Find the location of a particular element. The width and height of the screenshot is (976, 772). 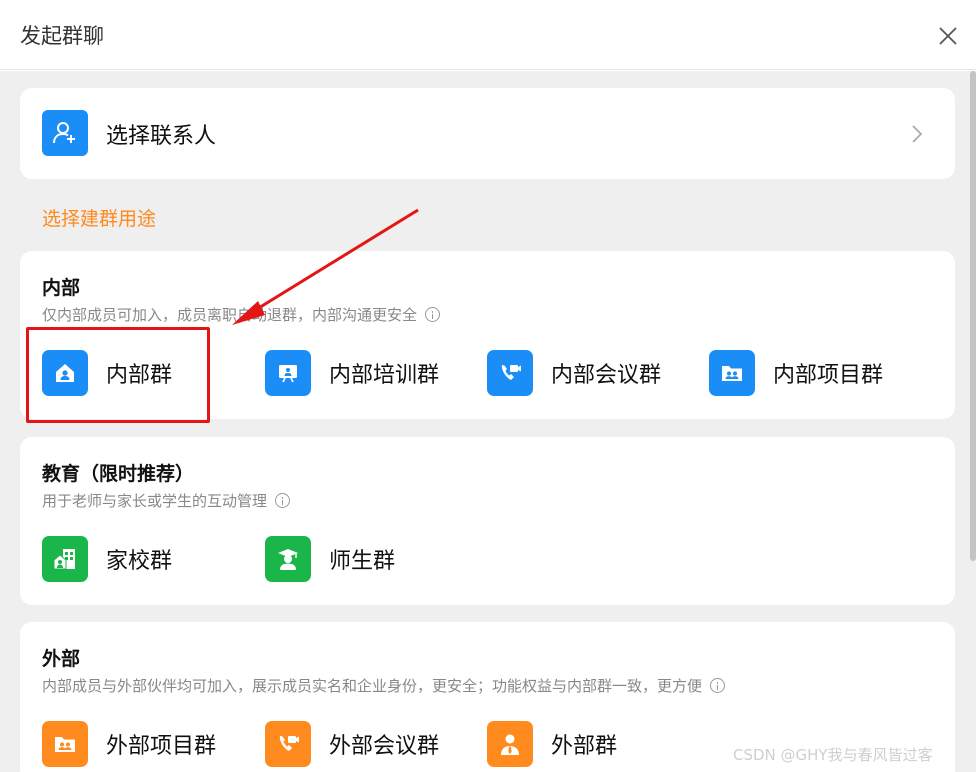

school-building-icon is located at coordinates (65, 559).